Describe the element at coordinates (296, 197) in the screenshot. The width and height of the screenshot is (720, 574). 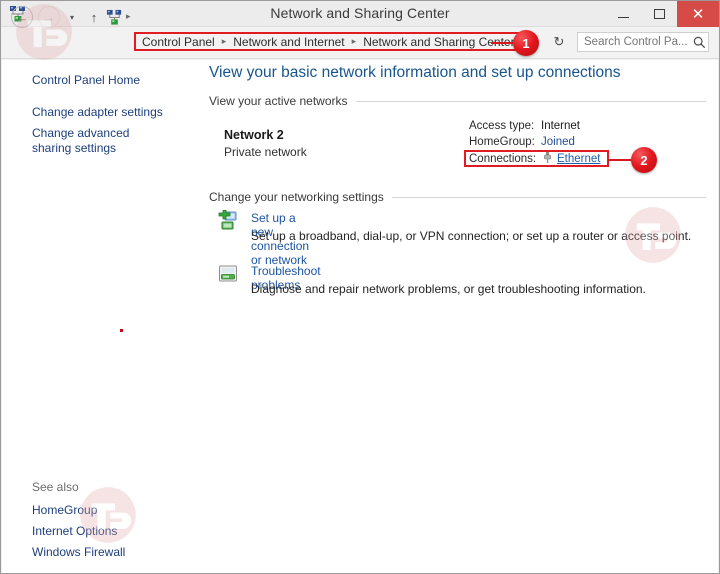
I see `change-settings-heading-text: Change your networking settings` at that location.